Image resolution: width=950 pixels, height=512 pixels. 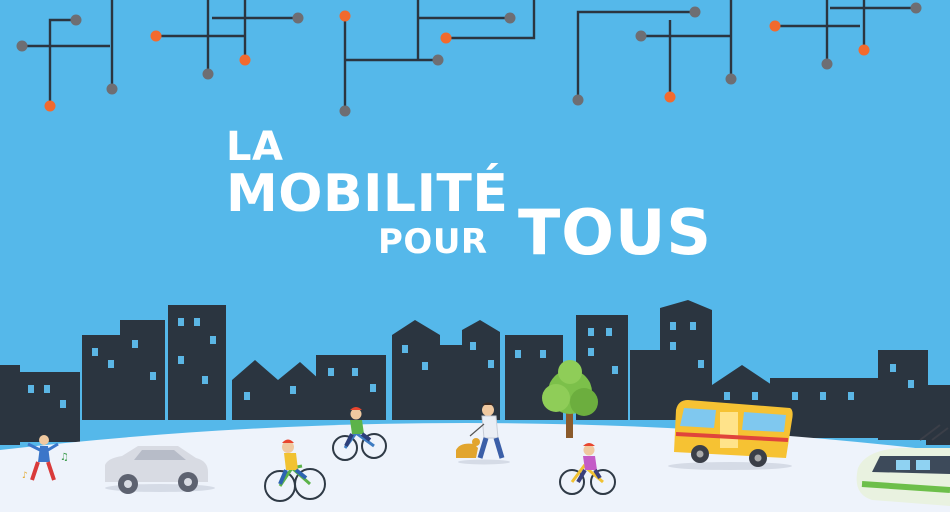 I want to click on headline-line-3: POUR, so click(x=433, y=242).